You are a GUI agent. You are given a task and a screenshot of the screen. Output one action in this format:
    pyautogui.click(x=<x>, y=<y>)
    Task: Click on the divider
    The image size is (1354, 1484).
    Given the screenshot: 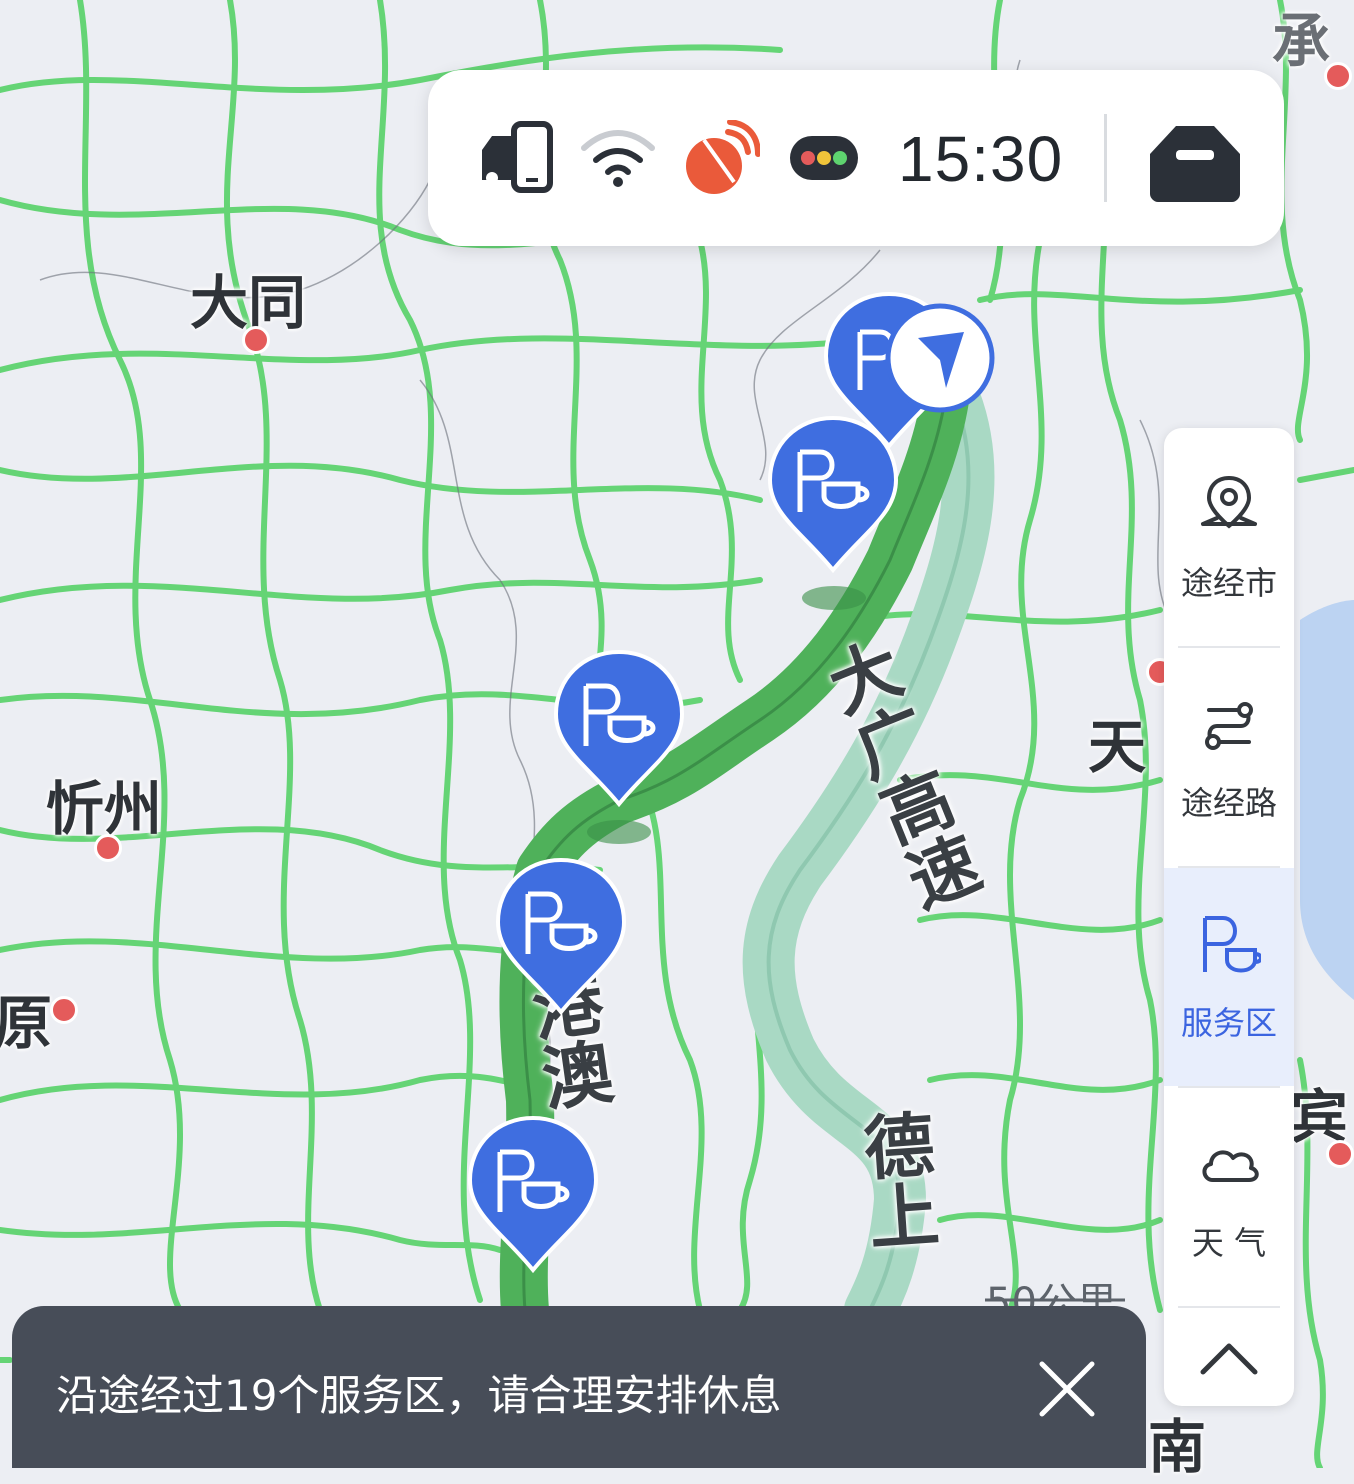 What is the action you would take?
    pyautogui.click(x=1105, y=158)
    